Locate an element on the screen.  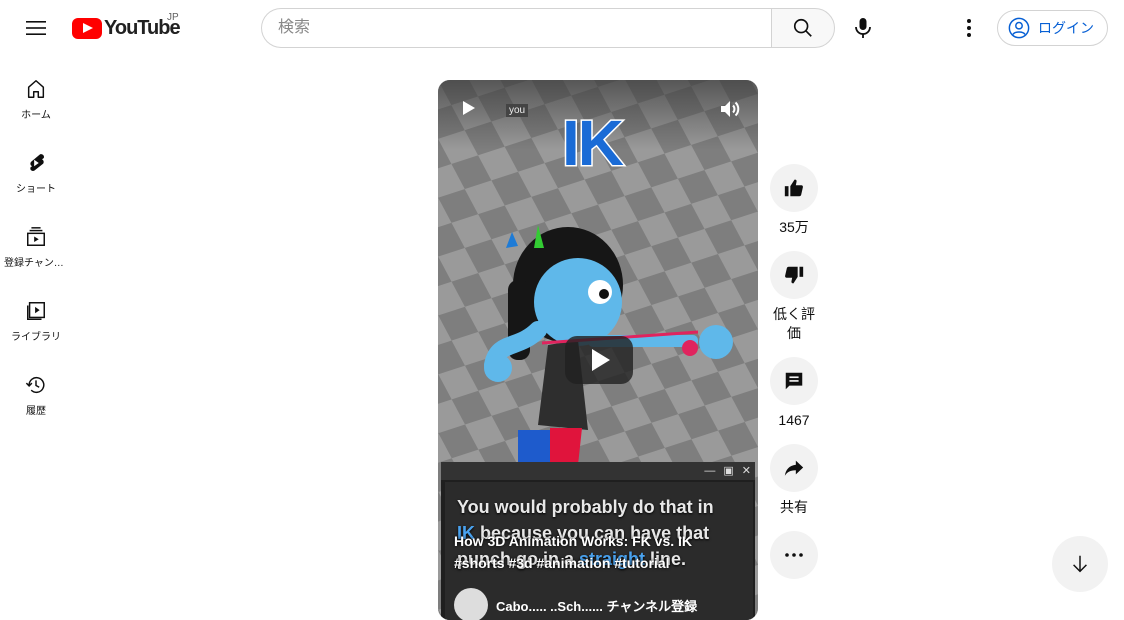
sidebar-item-history: 履歴 is located at coordinates (36, 389).